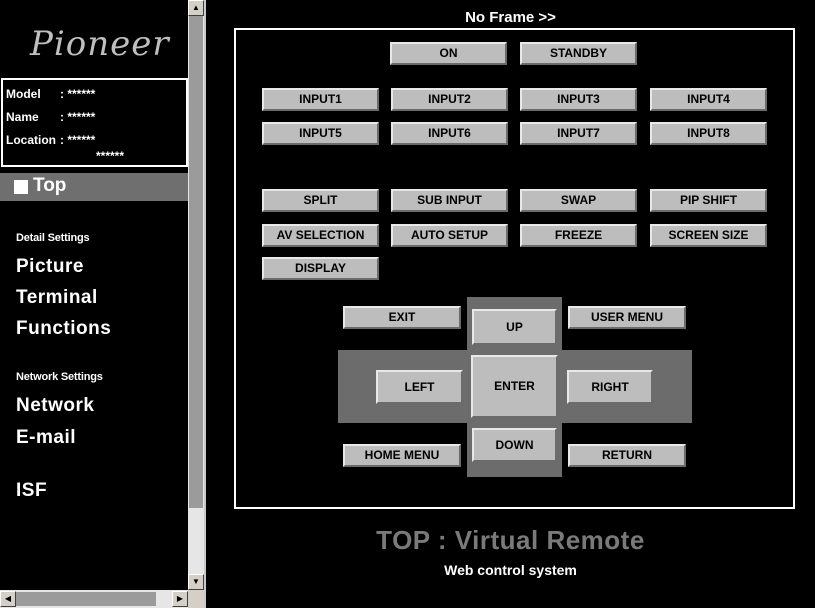  What do you see at coordinates (627, 317) in the screenshot?
I see `user-menu-button: USER MENU` at bounding box center [627, 317].